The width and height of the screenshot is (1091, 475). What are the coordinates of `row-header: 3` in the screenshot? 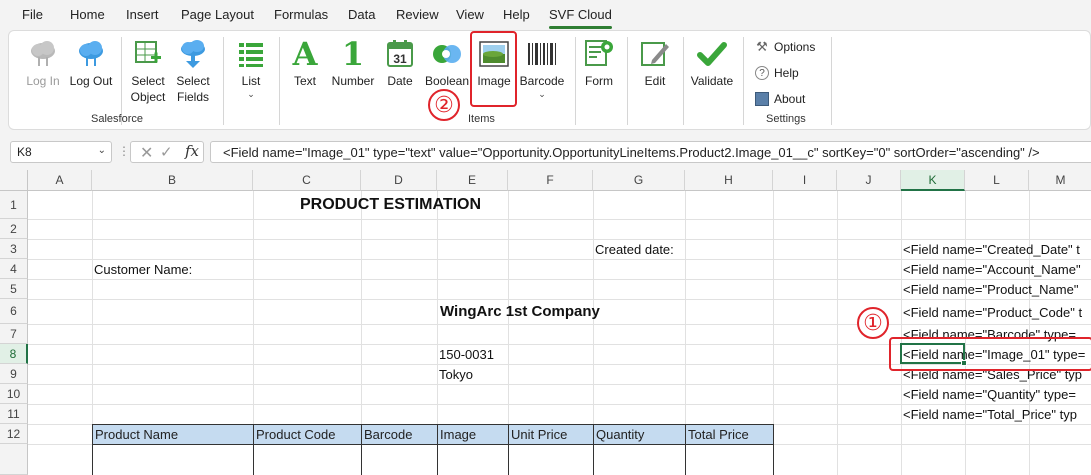 It's located at (14, 249).